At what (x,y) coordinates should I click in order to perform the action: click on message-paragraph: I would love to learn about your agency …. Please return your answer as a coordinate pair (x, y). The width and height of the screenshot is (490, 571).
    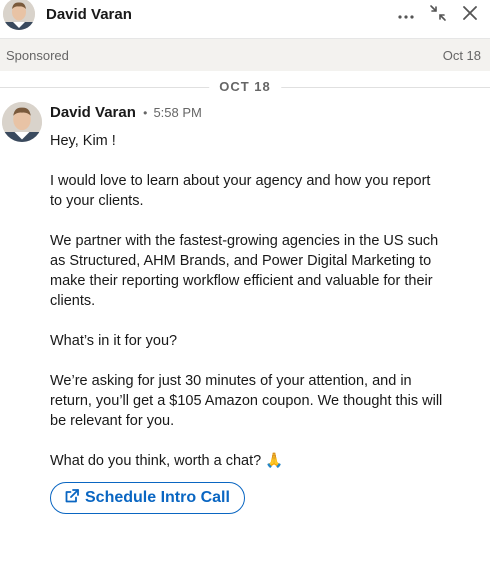
    Looking at the image, I should click on (240, 191).